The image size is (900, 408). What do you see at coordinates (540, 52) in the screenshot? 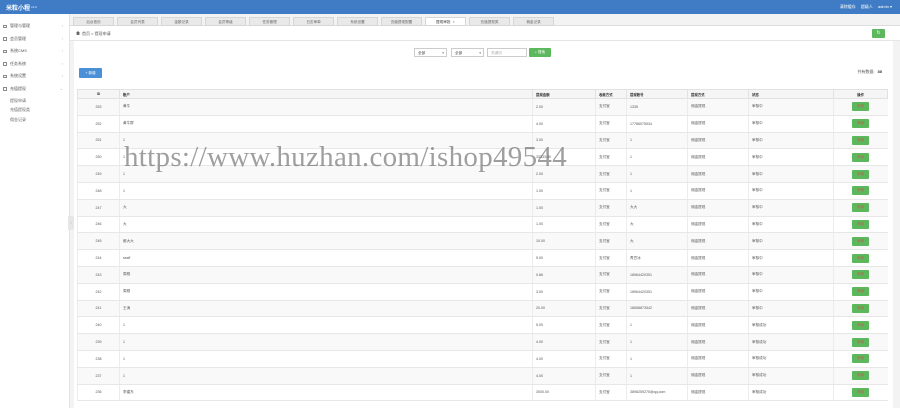
I see `search-button: ⌕ 搜索` at bounding box center [540, 52].